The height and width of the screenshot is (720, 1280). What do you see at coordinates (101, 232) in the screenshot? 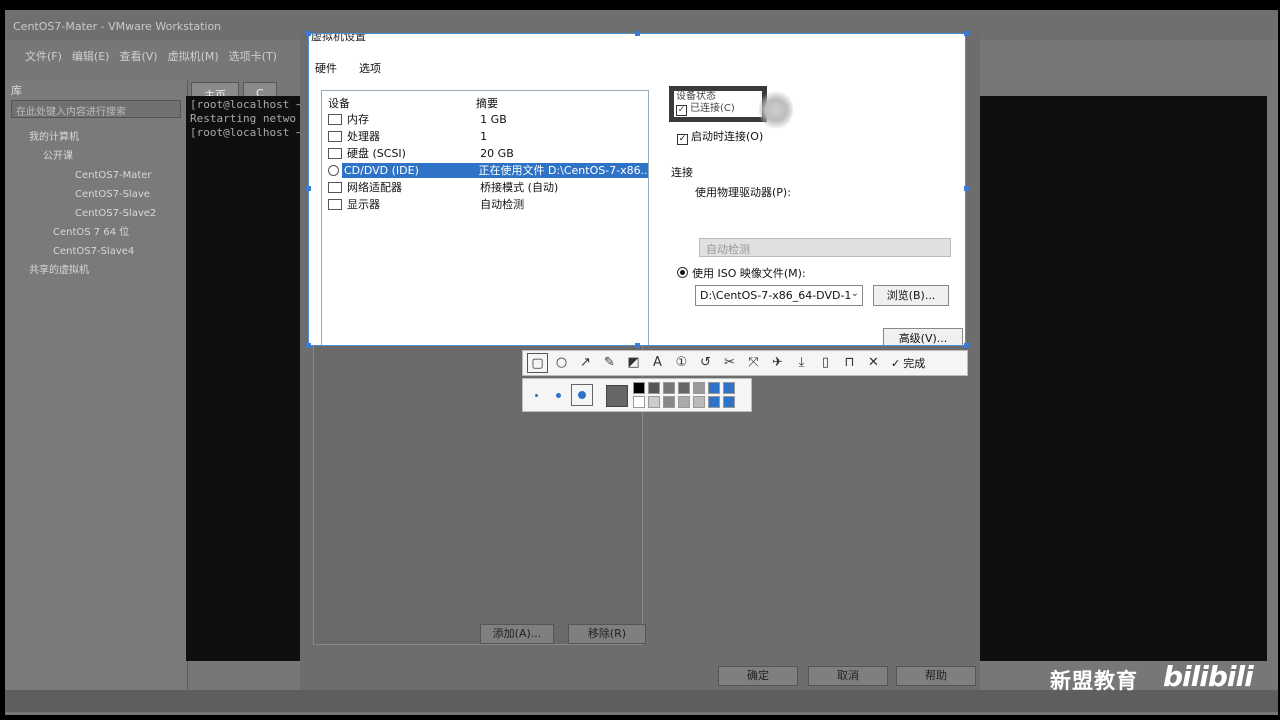
I see `tree-vm: CentOS 7 64 位` at bounding box center [101, 232].